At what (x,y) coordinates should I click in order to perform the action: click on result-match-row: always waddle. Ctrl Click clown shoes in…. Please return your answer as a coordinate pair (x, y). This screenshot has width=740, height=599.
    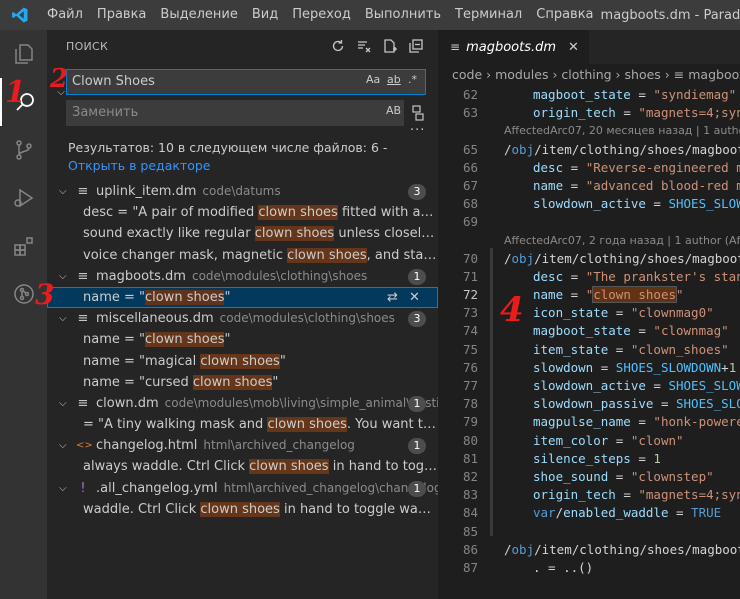
    Looking at the image, I should click on (242, 466).